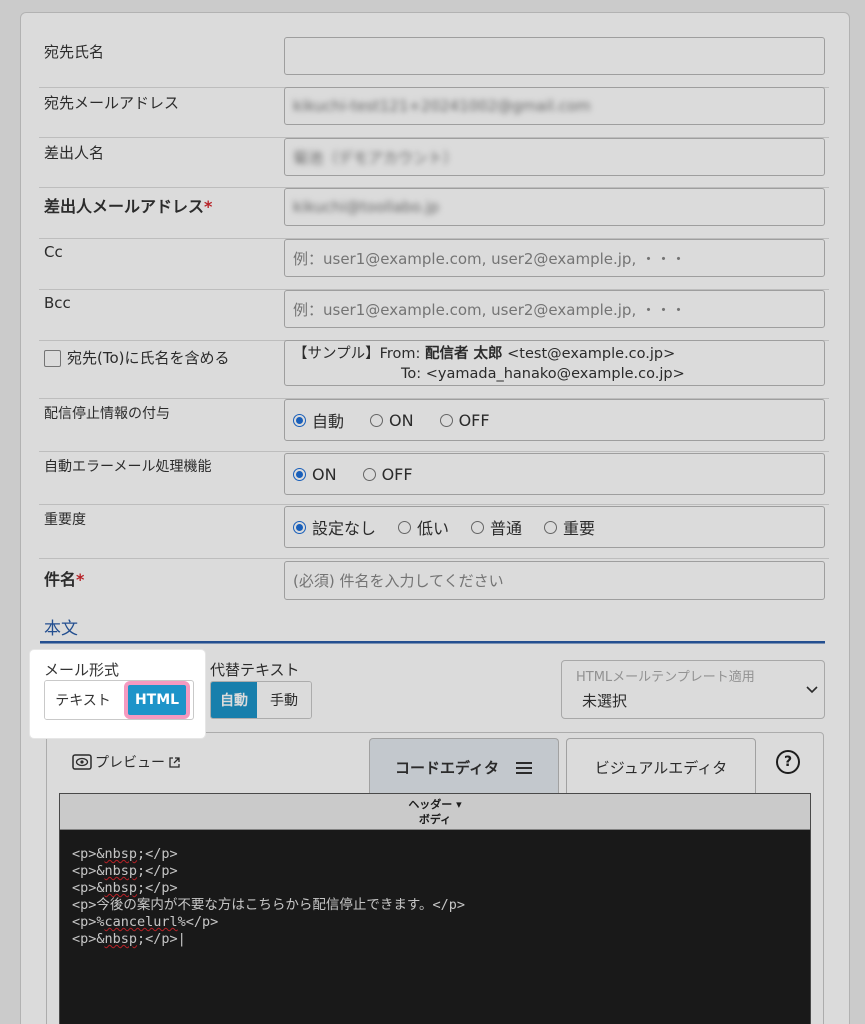  What do you see at coordinates (107, 414) in the screenshot?
I see `unsubscribe-info-label: 配信停止情報の付与` at bounding box center [107, 414].